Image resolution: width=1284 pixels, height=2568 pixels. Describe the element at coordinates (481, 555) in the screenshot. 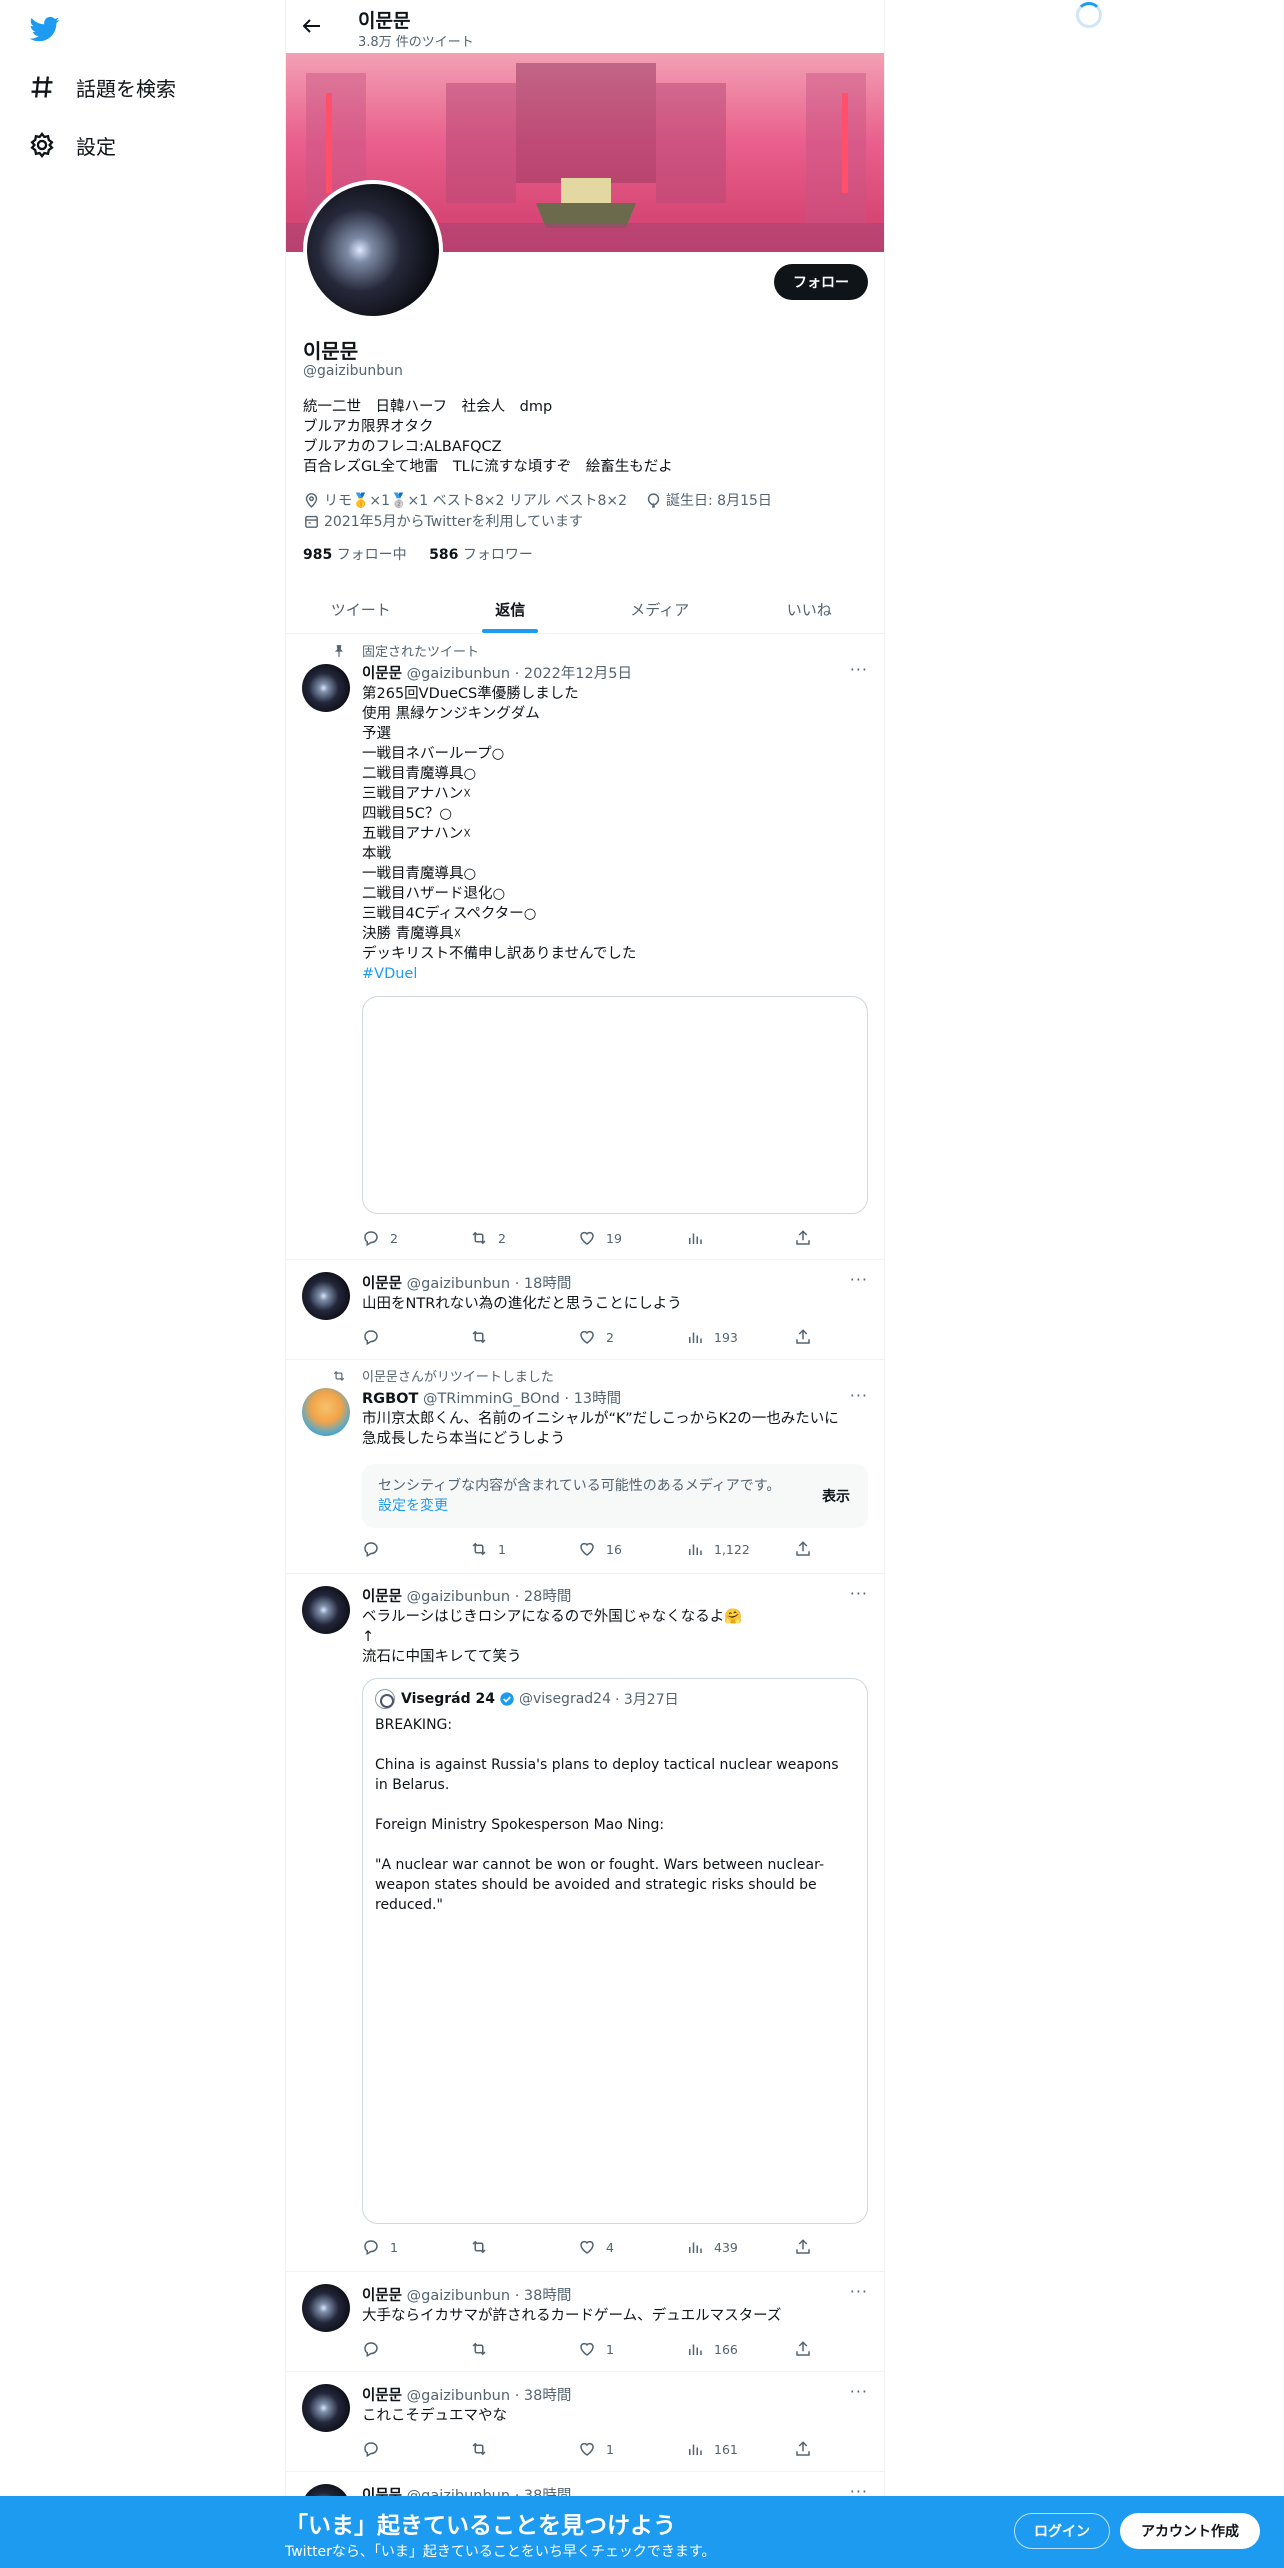

I see `followers-link: 586 フォロワー` at that location.